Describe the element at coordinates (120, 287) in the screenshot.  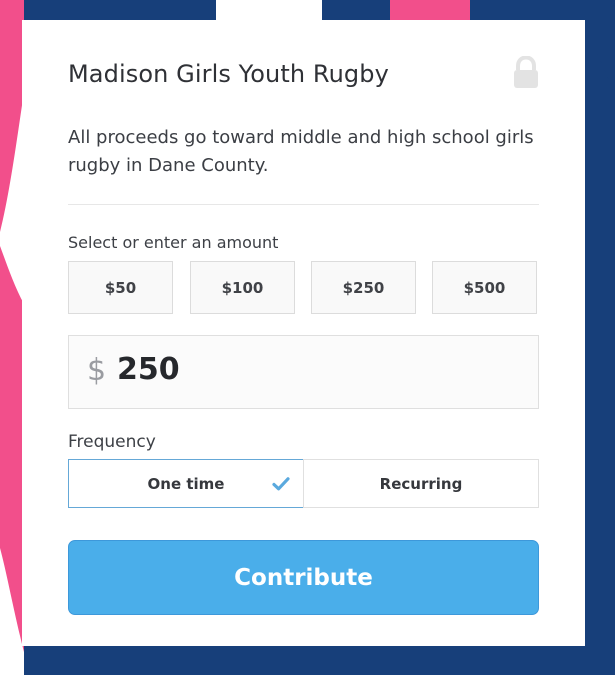
I see `amount-option-50: $50` at that location.